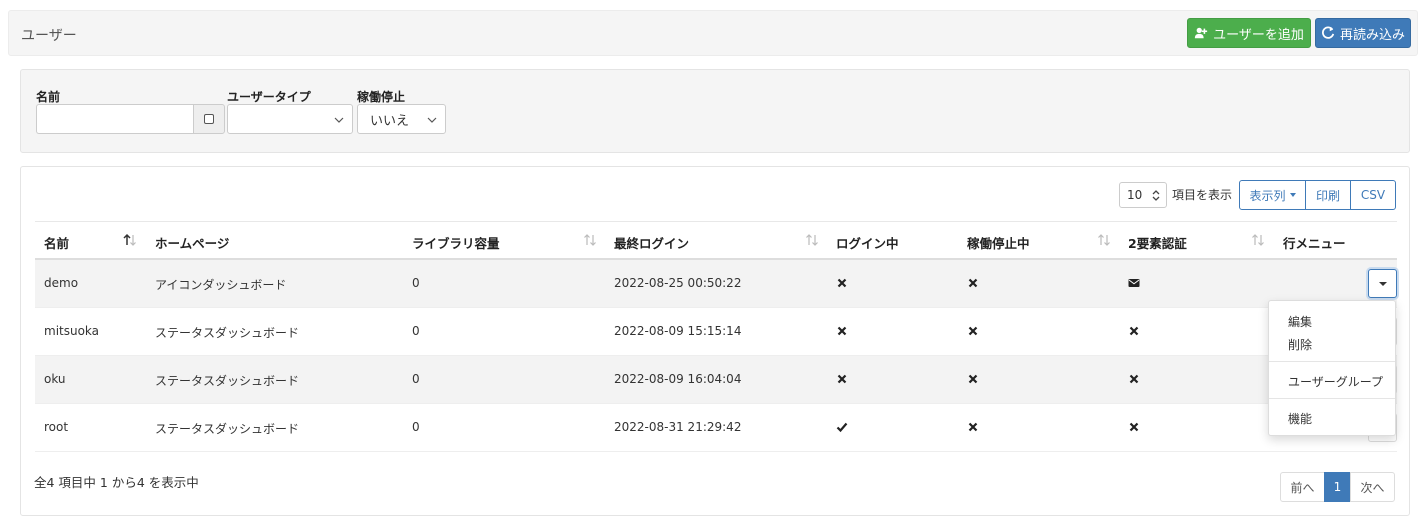  Describe the element at coordinates (678, 331) in the screenshot. I see `cell-last-login: 2022-08-09 15:15:14` at that location.